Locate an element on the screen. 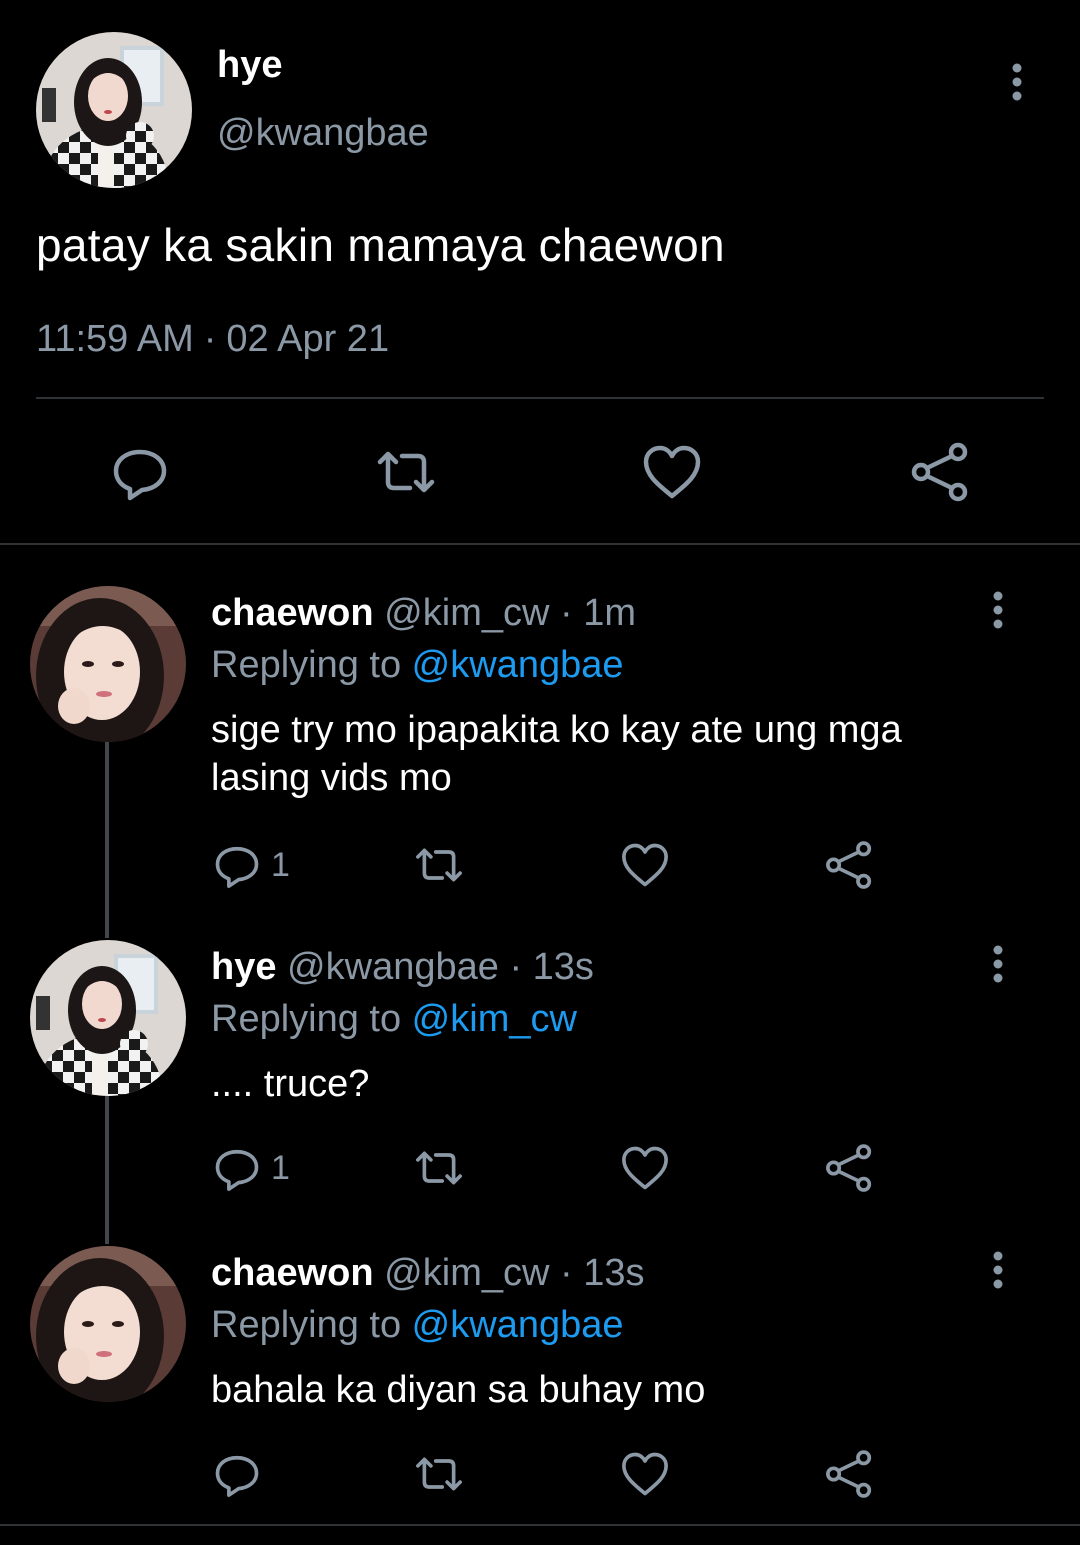  tweet-date: 02 Apr 21 is located at coordinates (308, 339).